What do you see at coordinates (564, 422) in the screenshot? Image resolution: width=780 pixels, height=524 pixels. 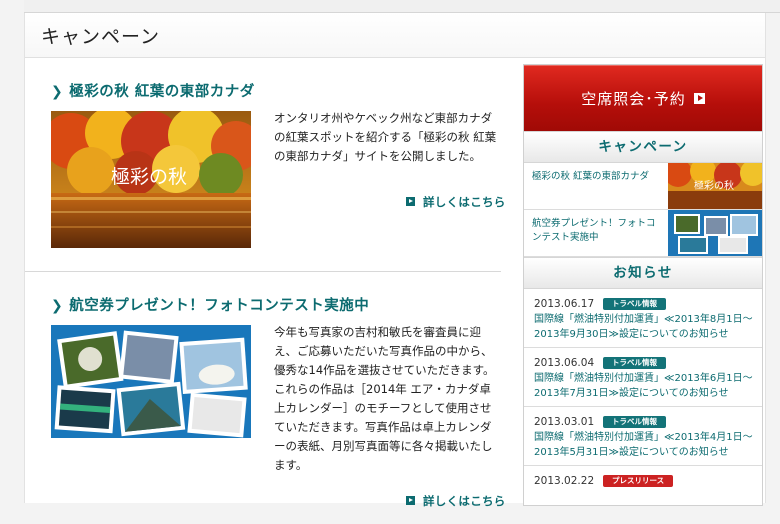 I see `news-date: 2013.03.01` at bounding box center [564, 422].